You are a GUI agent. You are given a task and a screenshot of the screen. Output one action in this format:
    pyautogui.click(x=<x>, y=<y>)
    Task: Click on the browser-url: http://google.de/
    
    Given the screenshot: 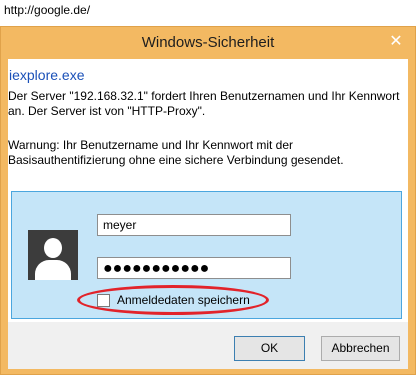 What is the action you would take?
    pyautogui.click(x=47, y=10)
    